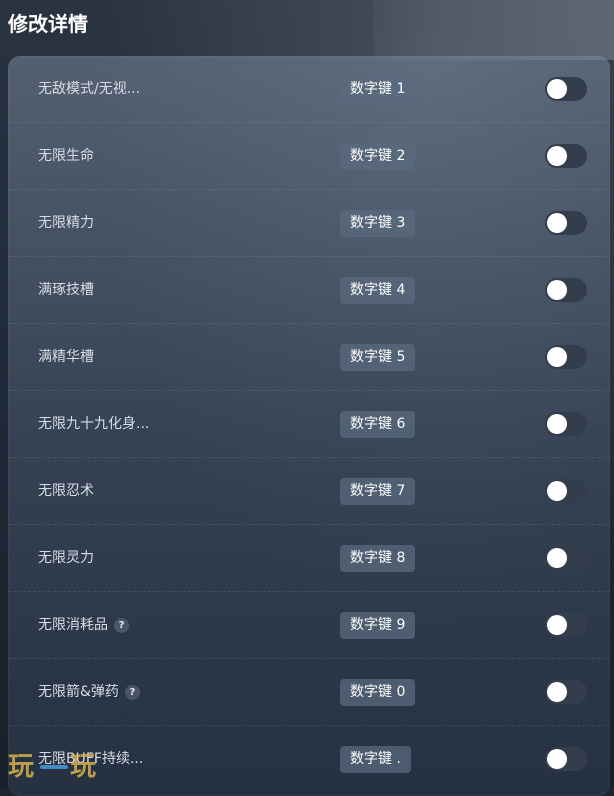 This screenshot has height=796, width=614. I want to click on hotkey-badge: 数字键 5, so click(378, 357).